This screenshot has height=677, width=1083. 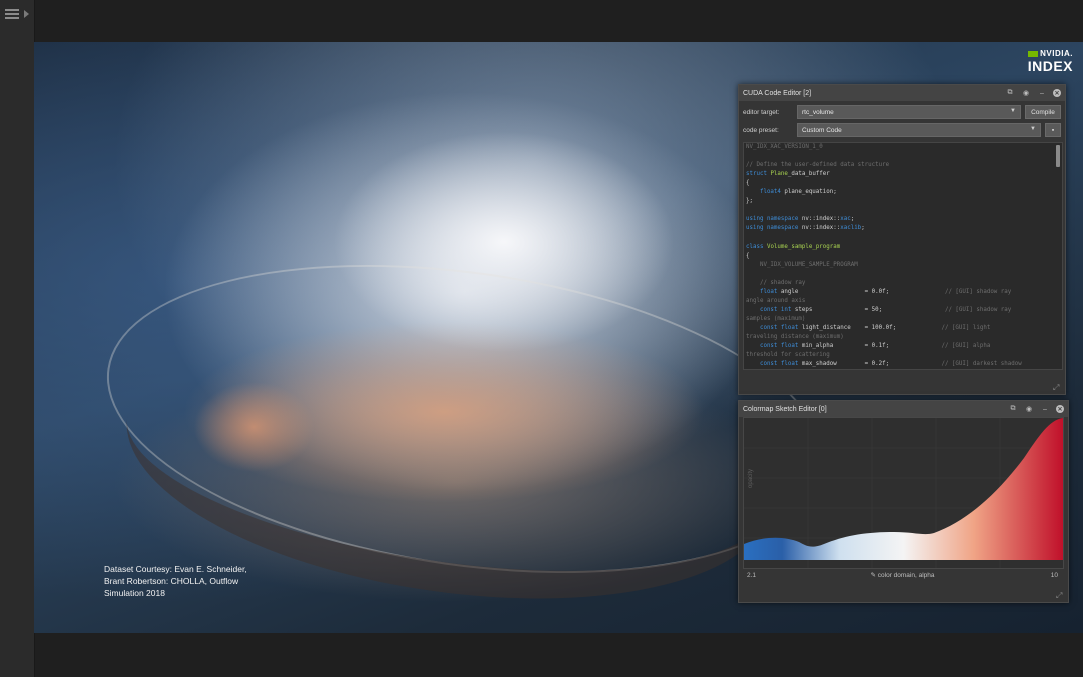 What do you see at coordinates (903, 301) in the screenshot?
I see `code-line: angle around axis` at bounding box center [903, 301].